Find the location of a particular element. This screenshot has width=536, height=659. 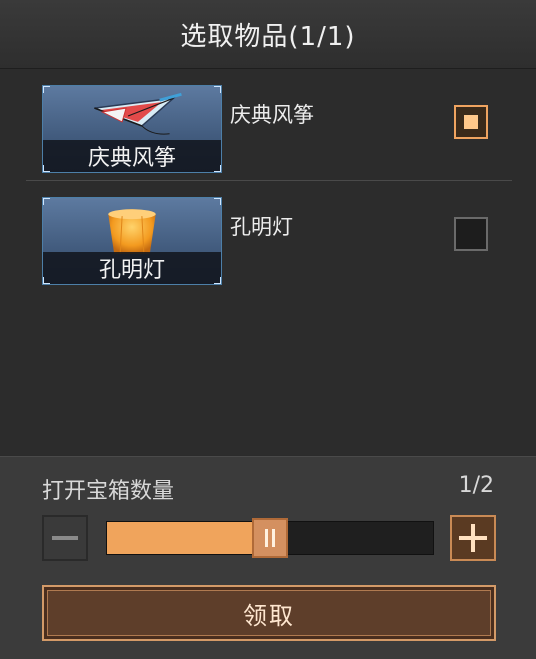

item-checkbox-unchecked is located at coordinates (471, 234).